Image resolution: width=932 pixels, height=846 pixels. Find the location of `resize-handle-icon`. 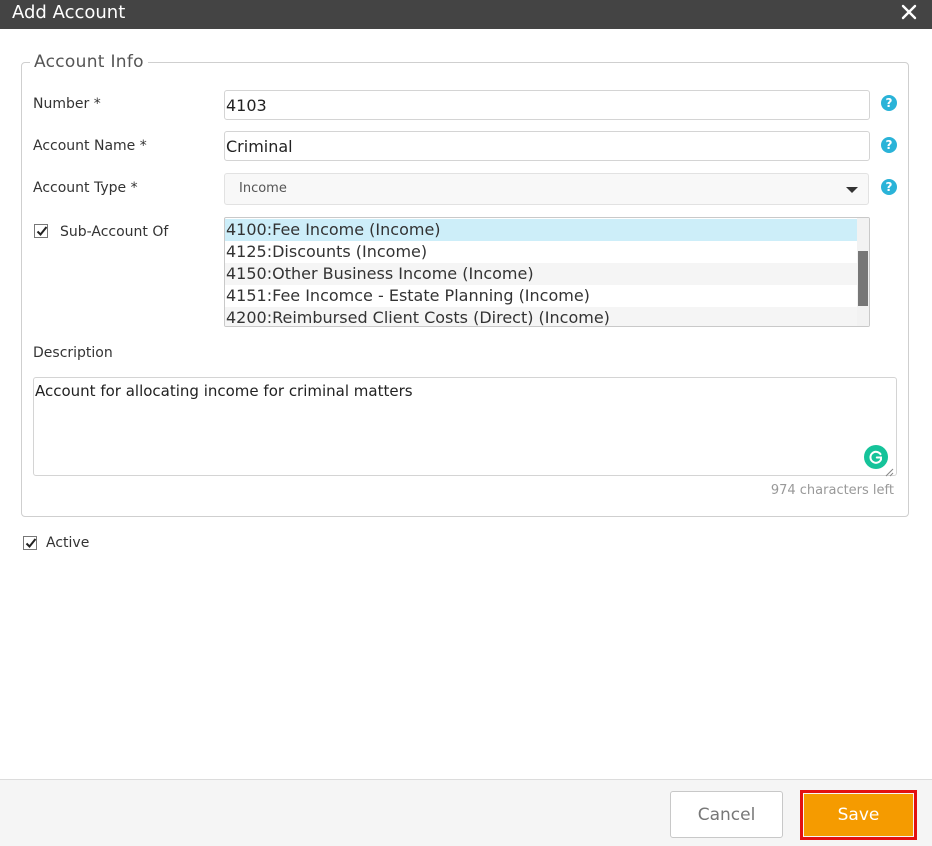

resize-handle-icon is located at coordinates (889, 469).